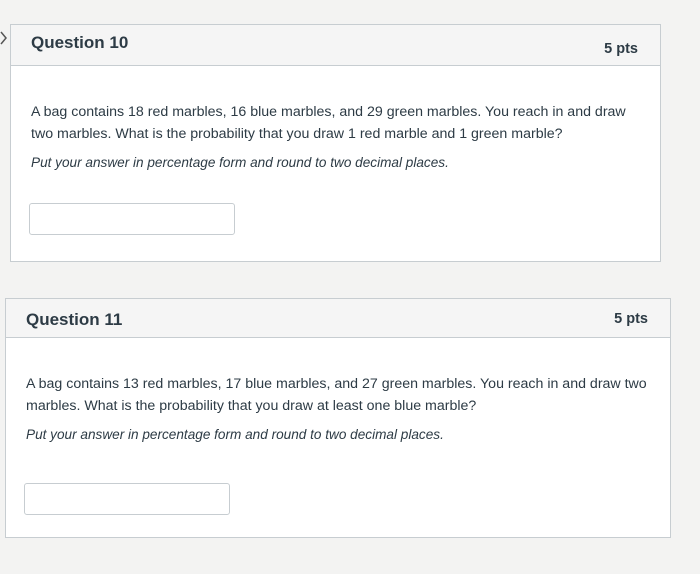  Describe the element at coordinates (4, 38) in the screenshot. I see `chevron-right-icon` at that location.